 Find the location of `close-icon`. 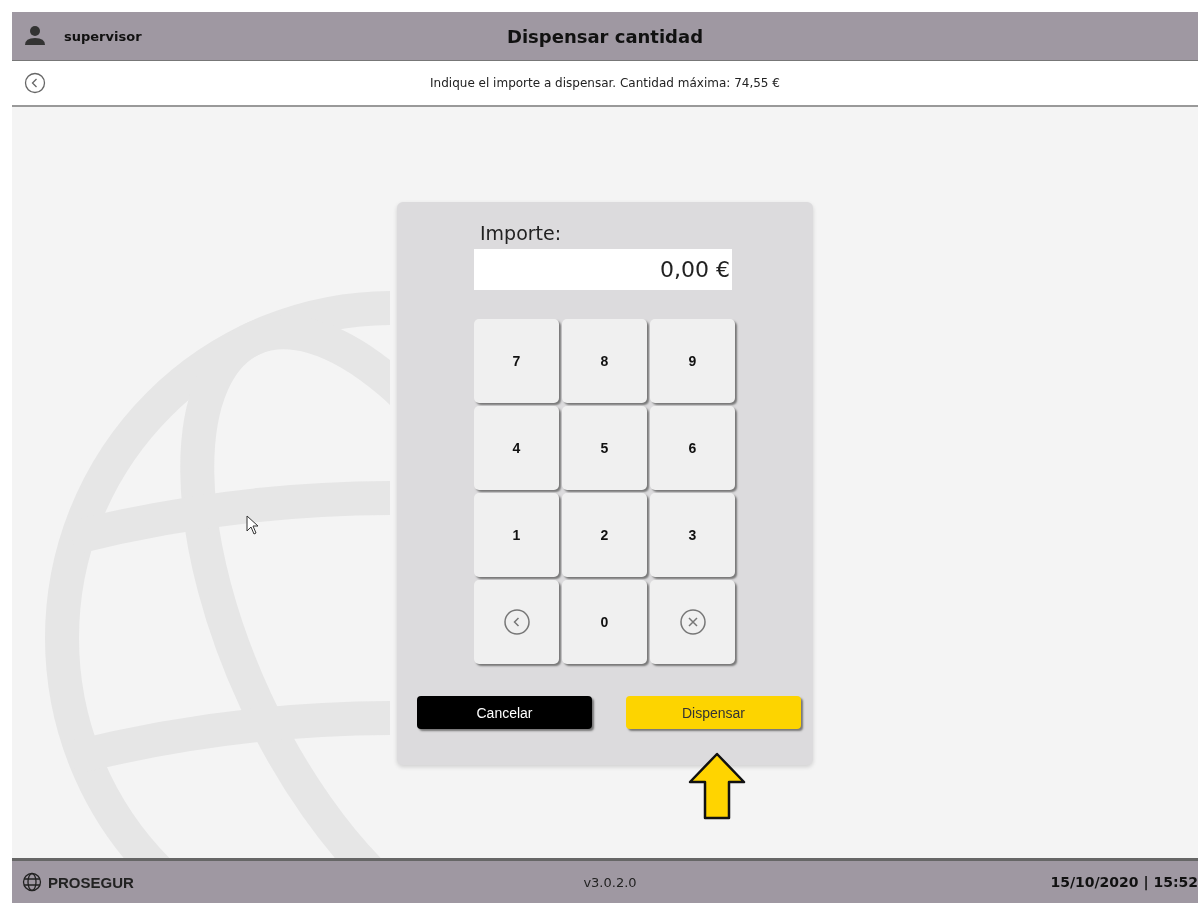

close-icon is located at coordinates (692, 622).